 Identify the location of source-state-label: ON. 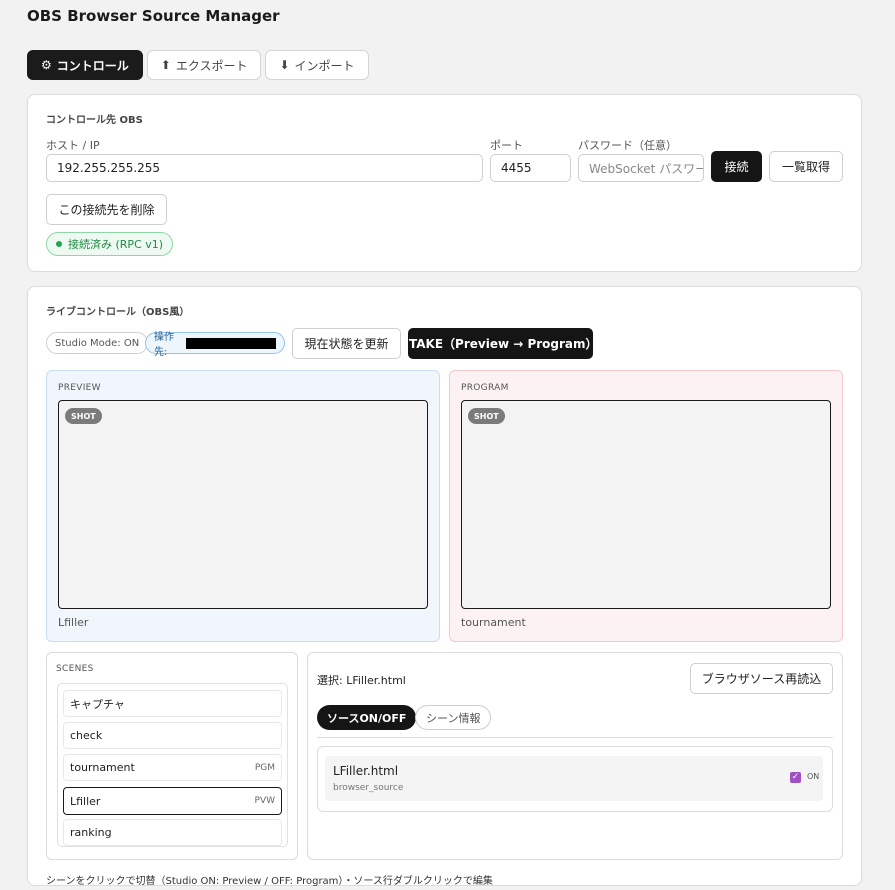
(813, 776).